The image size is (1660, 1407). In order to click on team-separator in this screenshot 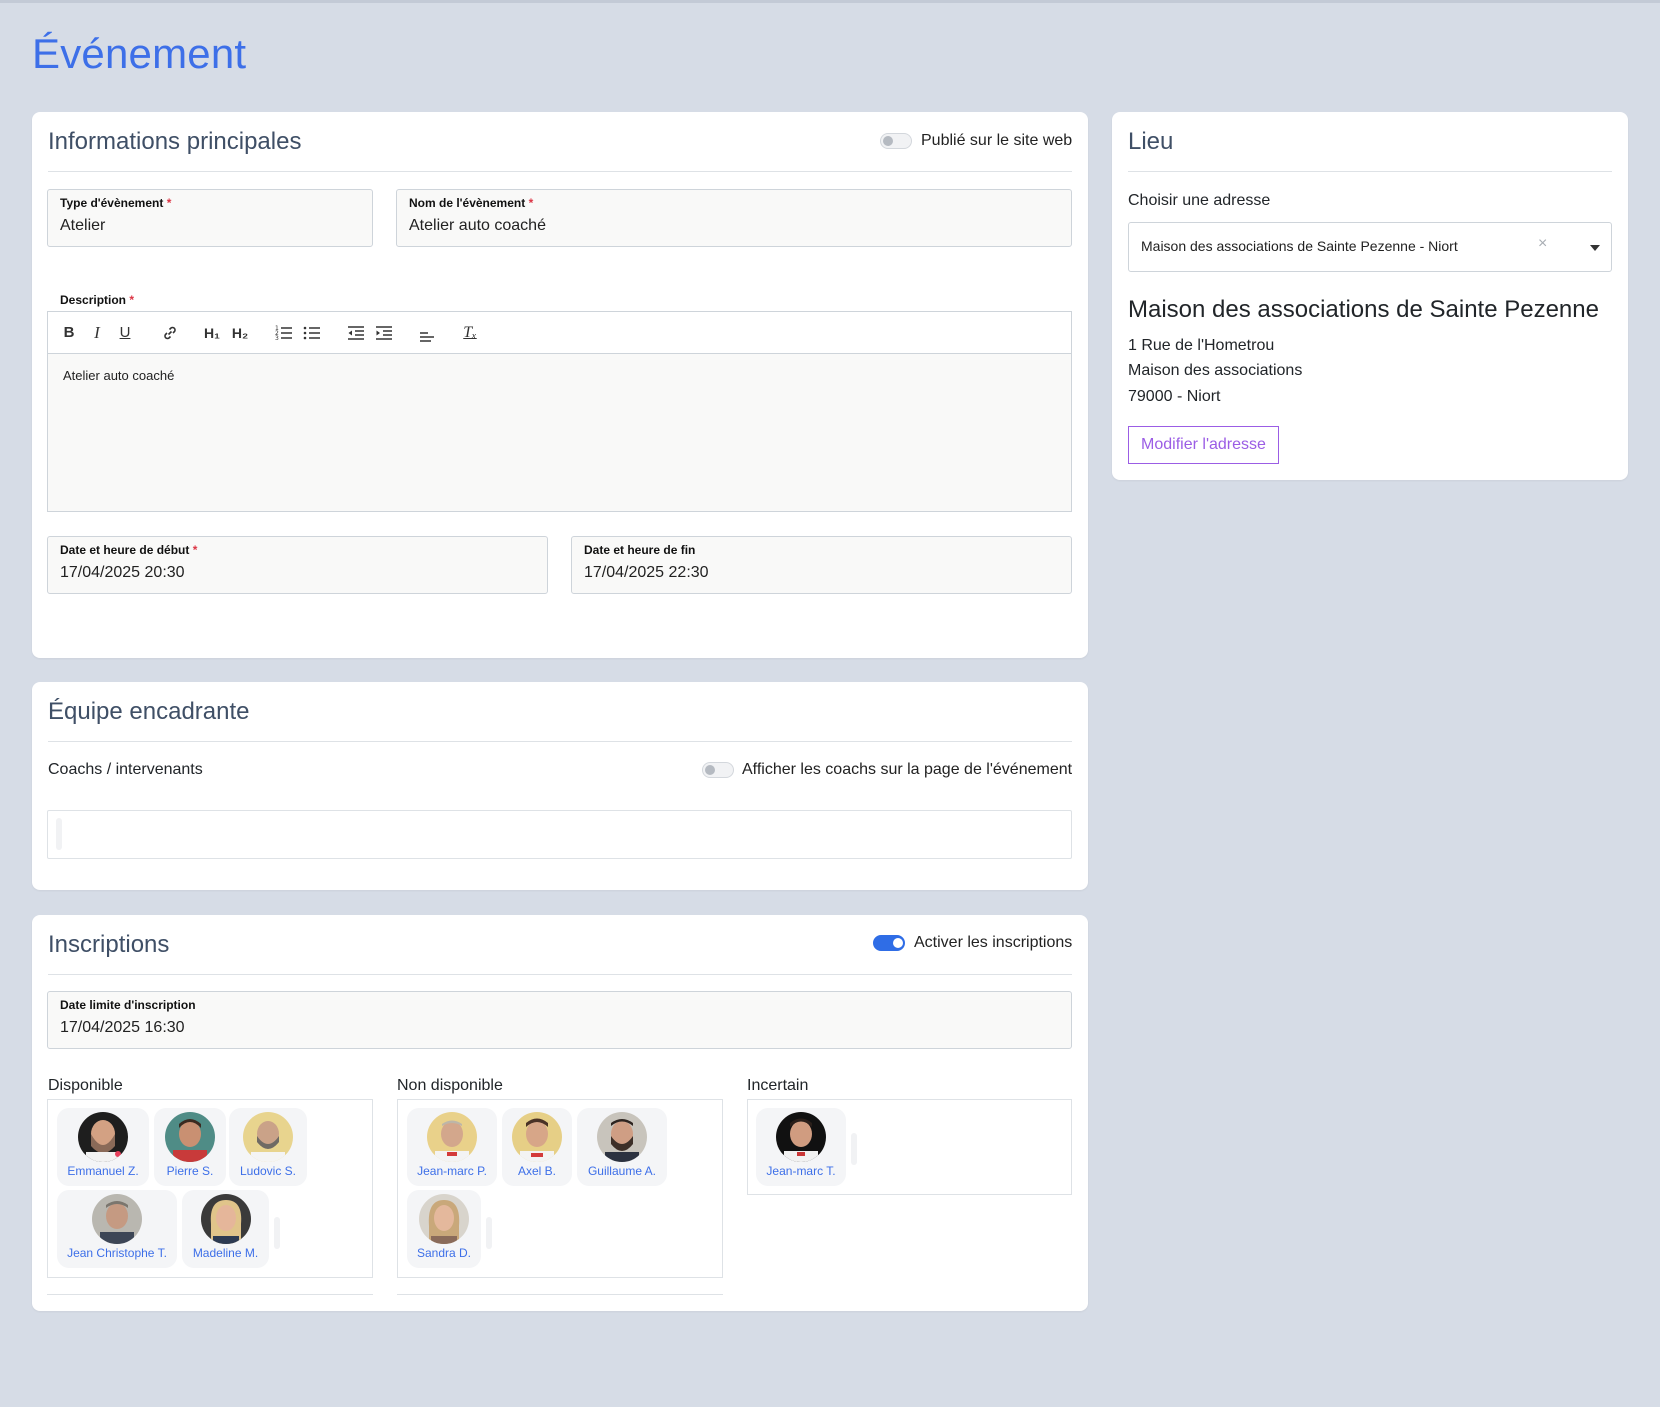, I will do `click(560, 741)`.